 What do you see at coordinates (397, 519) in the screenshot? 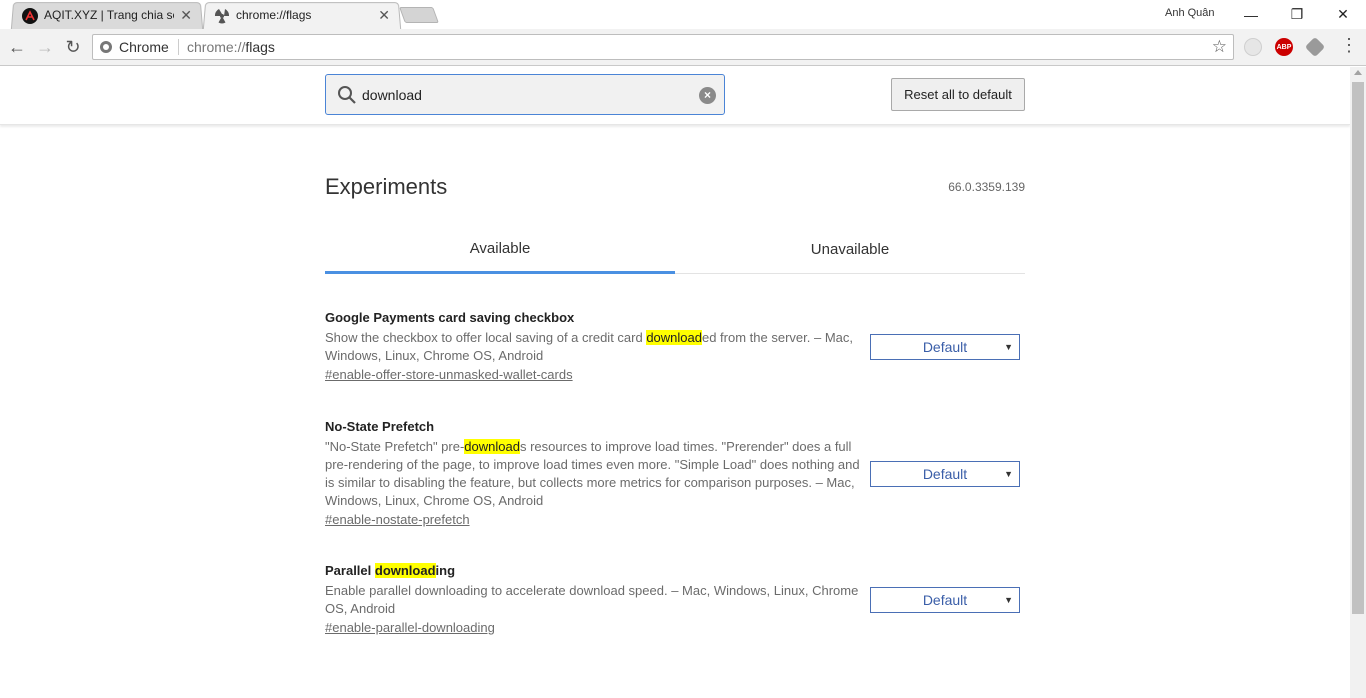
I see `experiment-permalink: #enable-nostate-prefetch` at bounding box center [397, 519].